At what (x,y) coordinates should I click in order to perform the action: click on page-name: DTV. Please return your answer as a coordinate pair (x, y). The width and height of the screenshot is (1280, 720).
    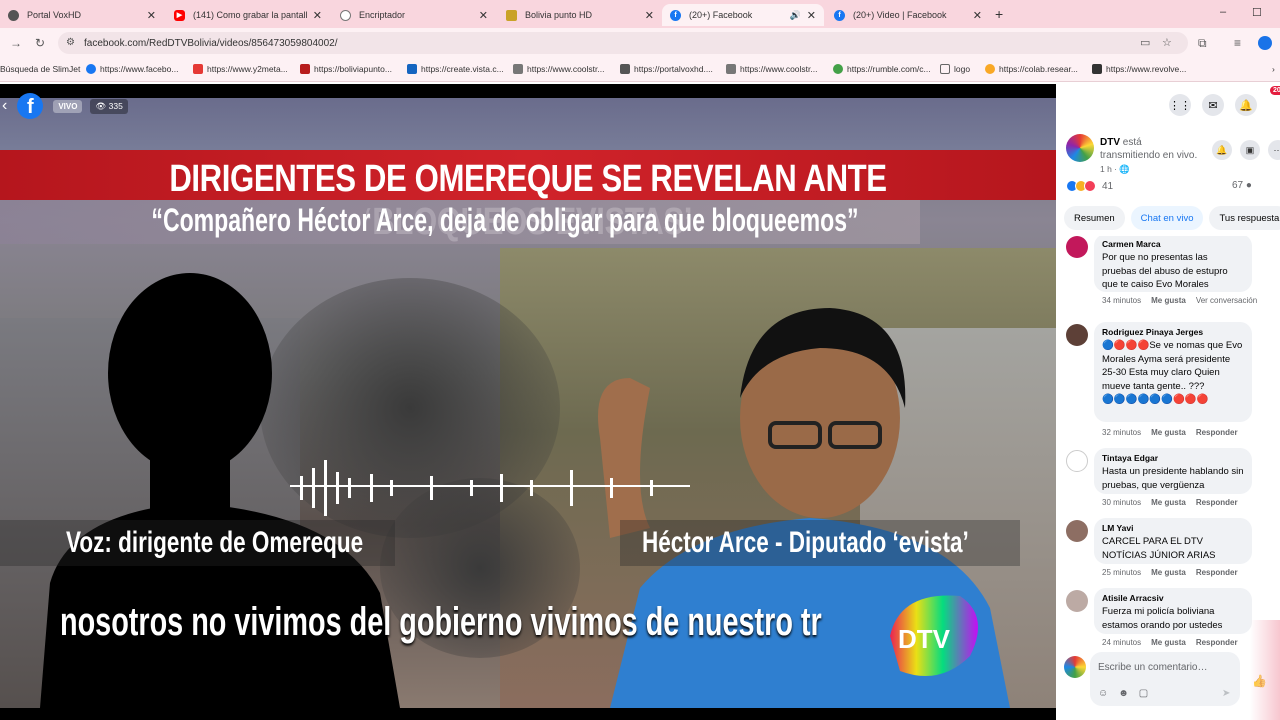
    Looking at the image, I should click on (1110, 142).